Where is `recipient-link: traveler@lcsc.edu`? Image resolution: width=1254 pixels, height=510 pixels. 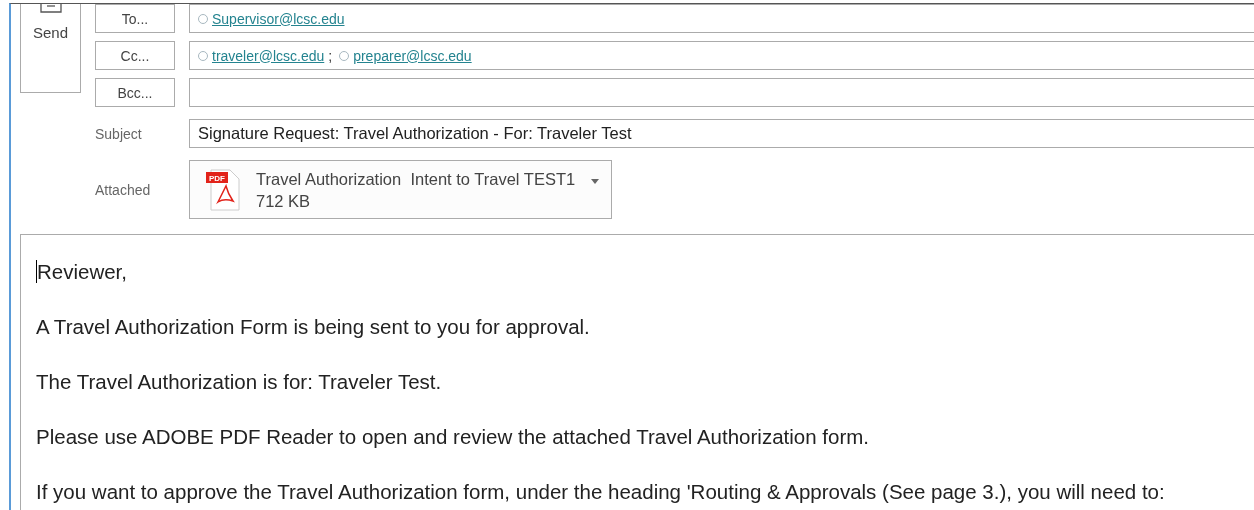 recipient-link: traveler@lcsc.edu is located at coordinates (268, 55).